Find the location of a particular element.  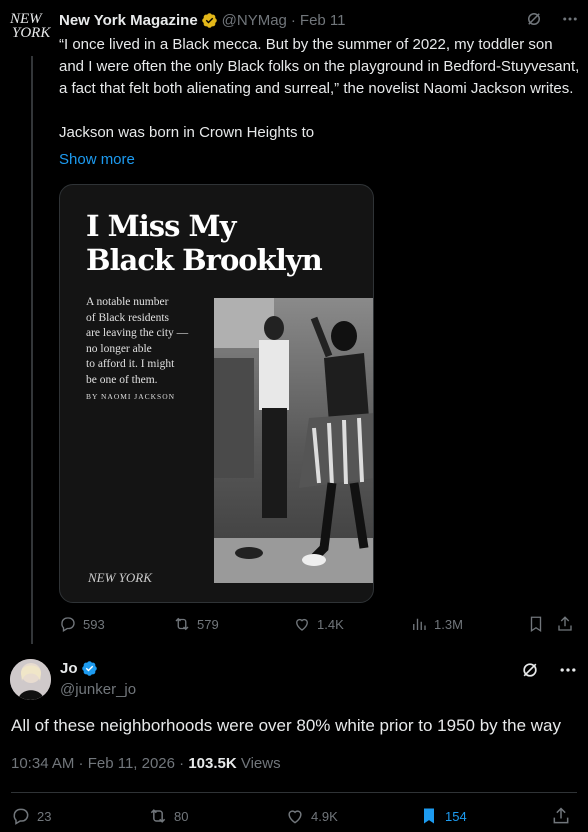

cover-title-line-2: Black Brooklyn is located at coordinates (204, 260).